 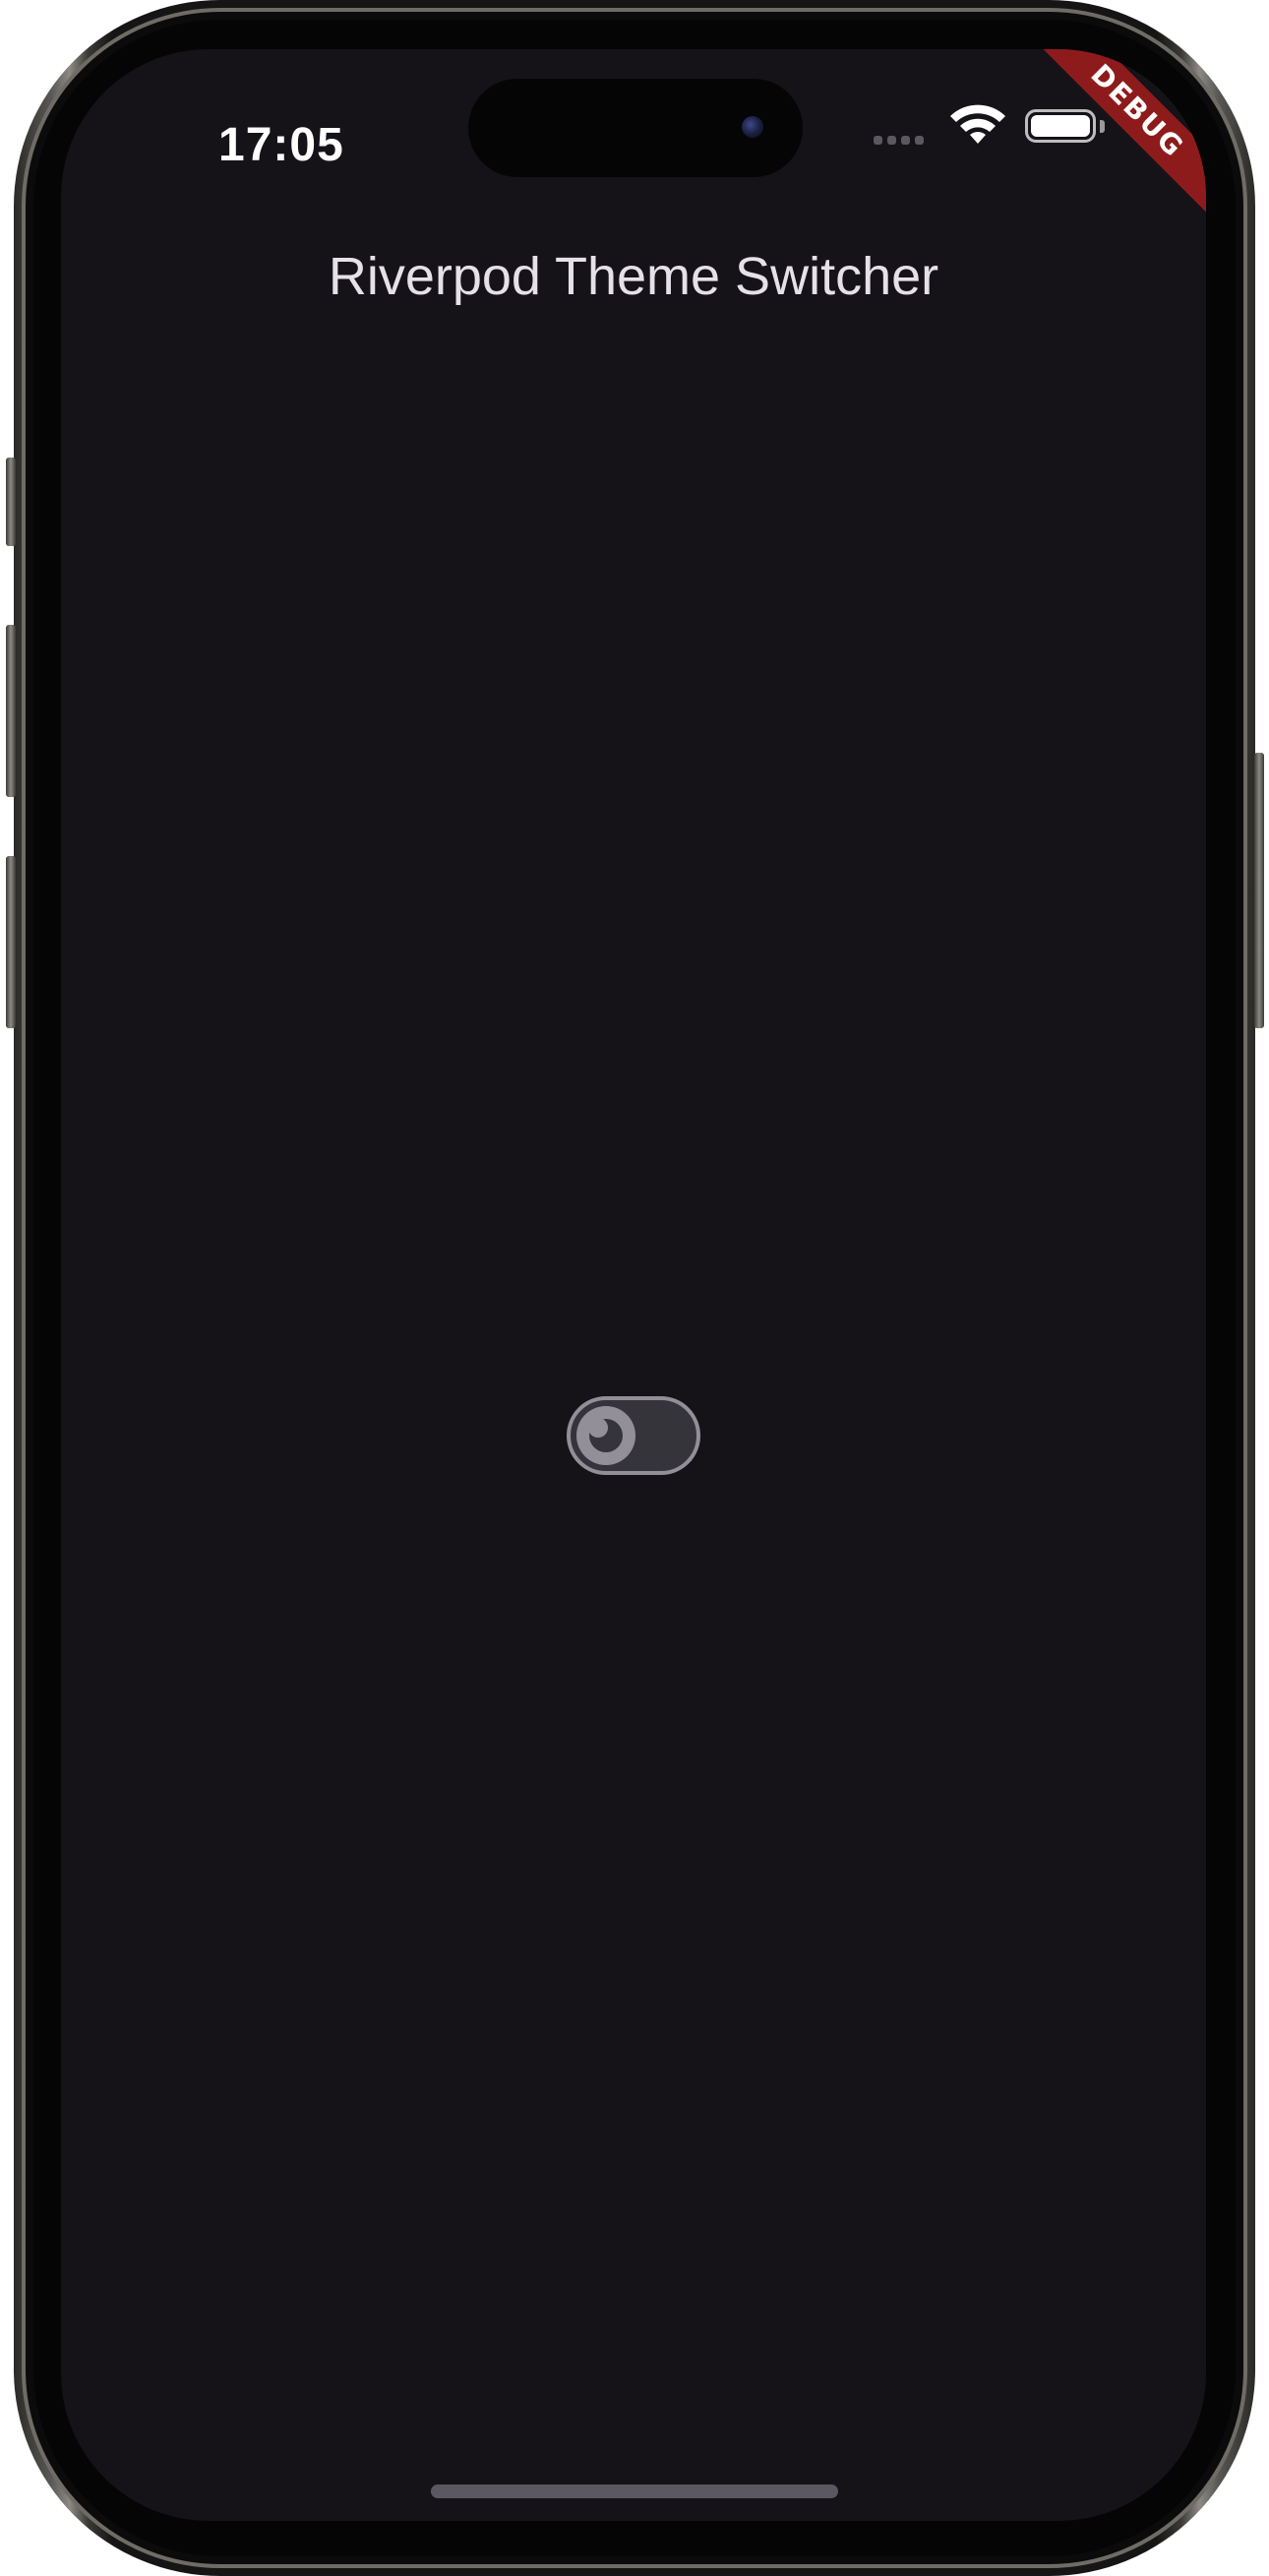 What do you see at coordinates (752, 127) in the screenshot?
I see `camera-icon` at bounding box center [752, 127].